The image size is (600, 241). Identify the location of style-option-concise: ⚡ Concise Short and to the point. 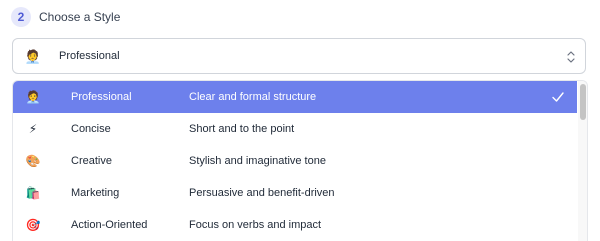
(295, 129).